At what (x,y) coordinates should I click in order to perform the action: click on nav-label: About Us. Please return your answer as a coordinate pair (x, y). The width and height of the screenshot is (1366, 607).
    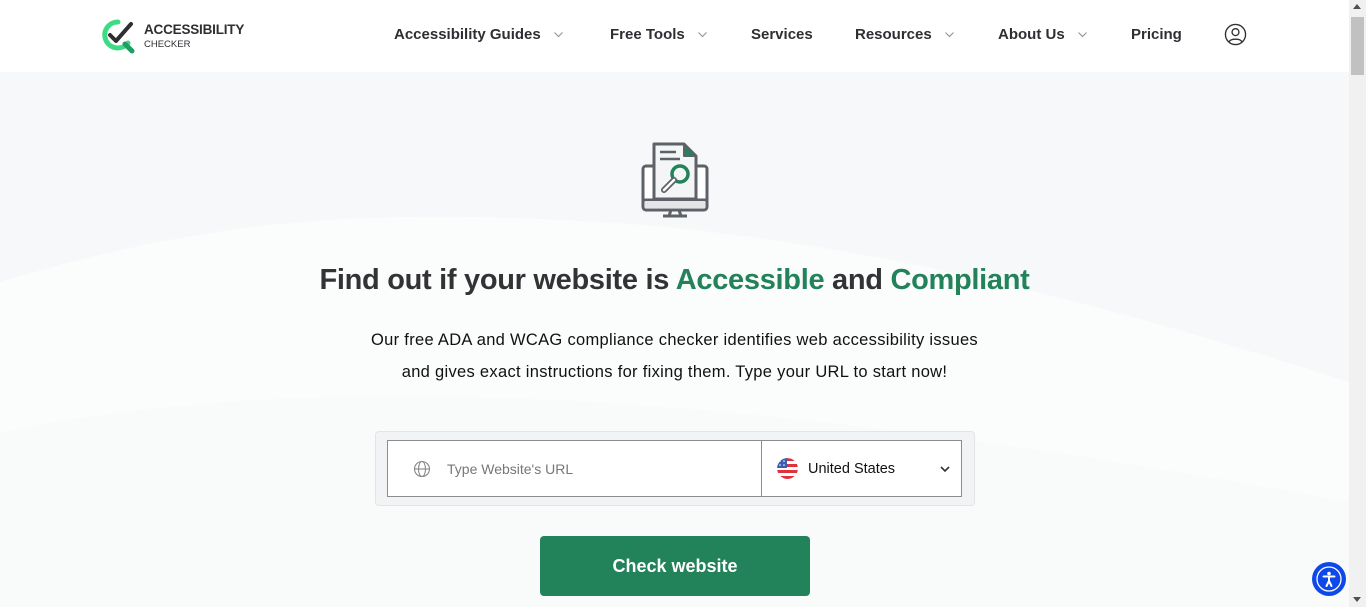
    Looking at the image, I should click on (1031, 34).